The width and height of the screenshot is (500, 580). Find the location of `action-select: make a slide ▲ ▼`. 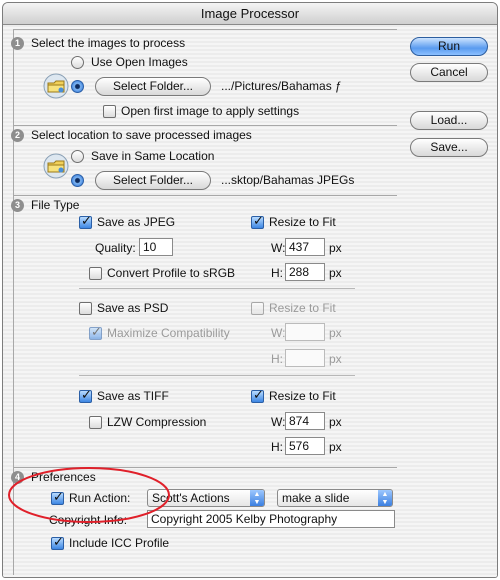

action-select: make a slide ▲ ▼ is located at coordinates (335, 498).